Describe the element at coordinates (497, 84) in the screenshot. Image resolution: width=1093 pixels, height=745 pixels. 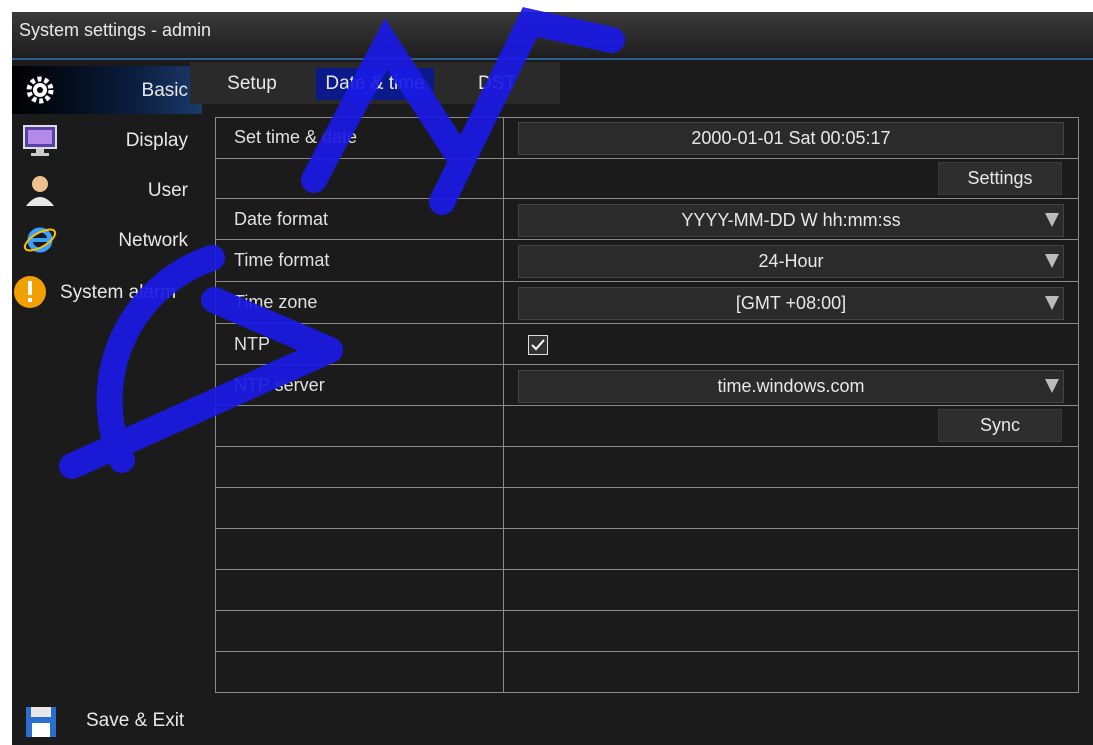
I see `tab-dst: DST` at that location.